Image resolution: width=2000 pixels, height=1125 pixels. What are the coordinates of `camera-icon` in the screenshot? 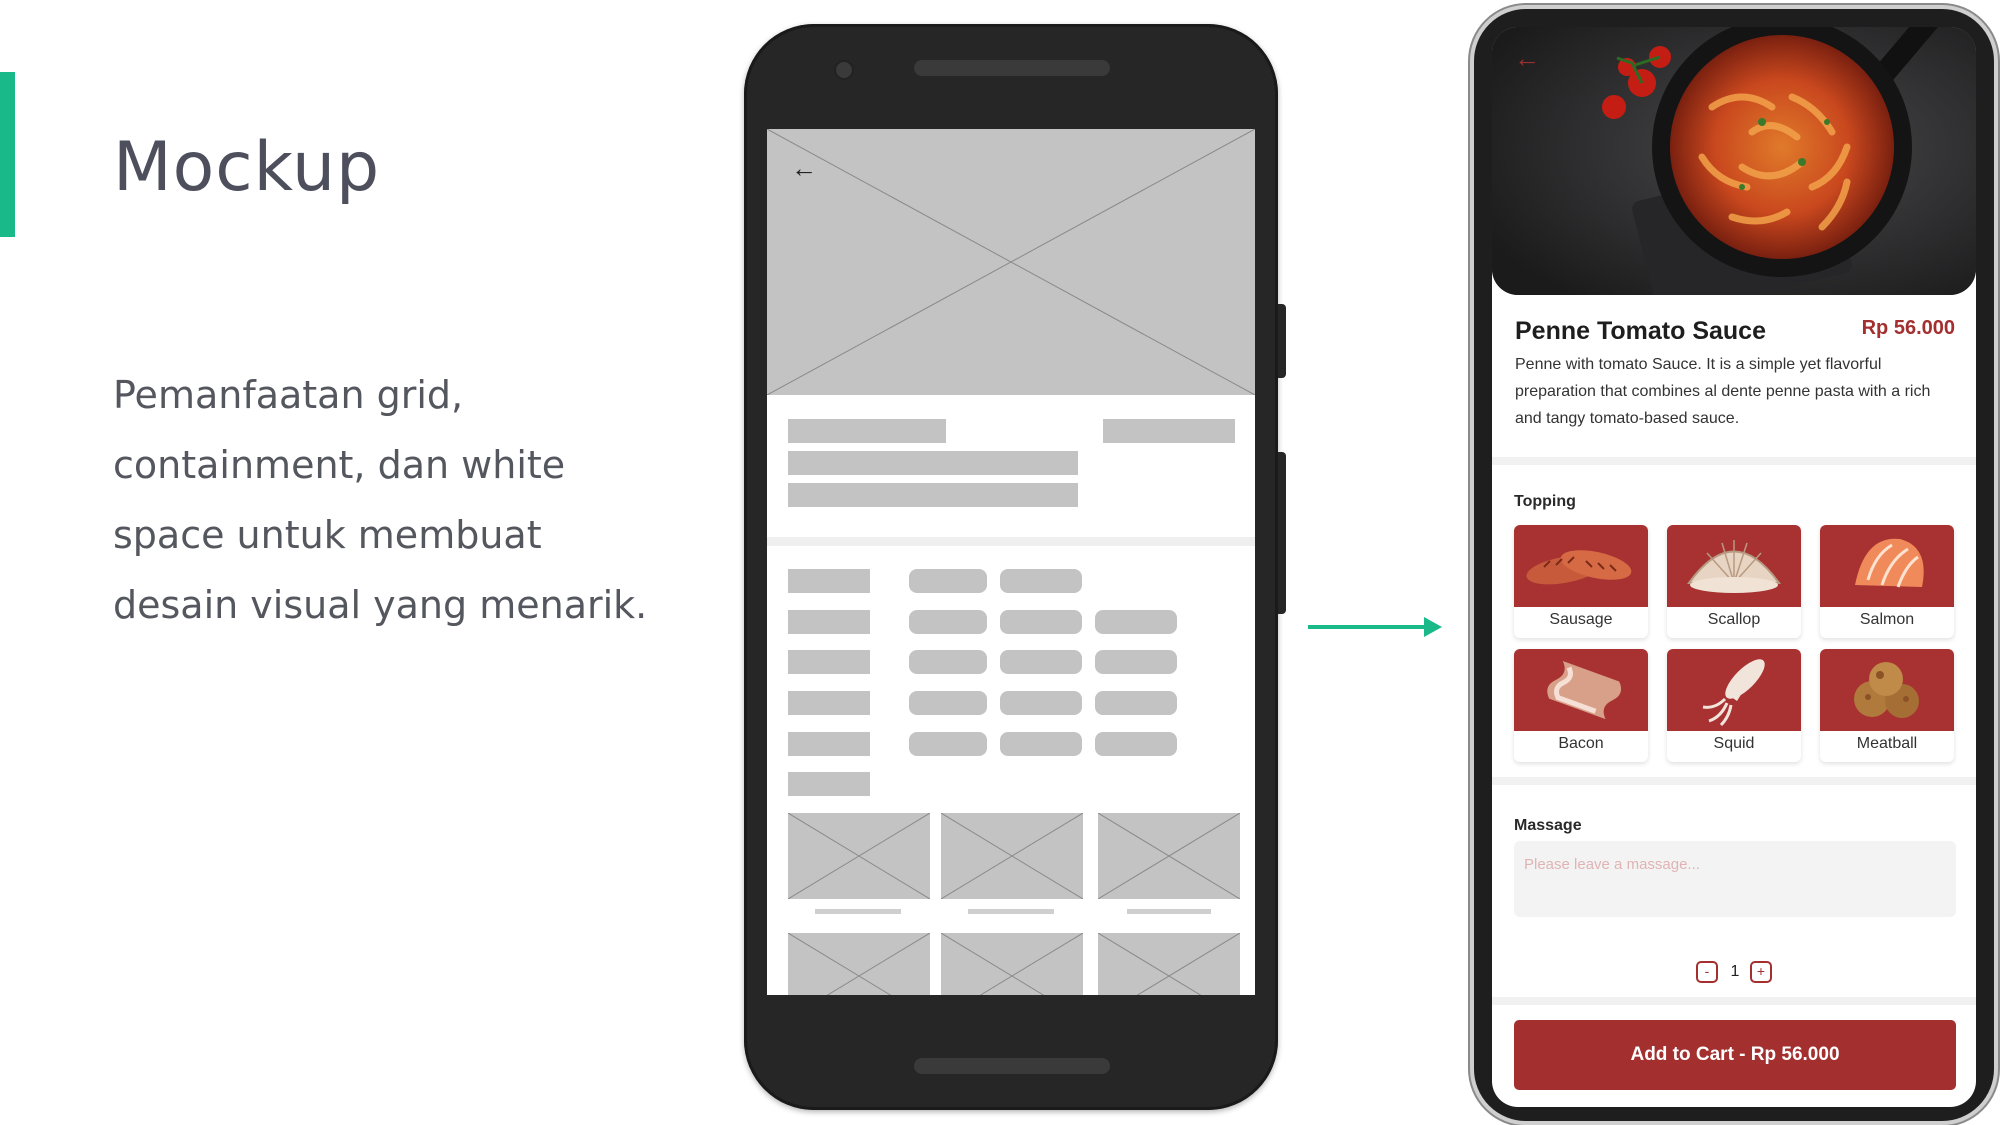 It's located at (844, 70).